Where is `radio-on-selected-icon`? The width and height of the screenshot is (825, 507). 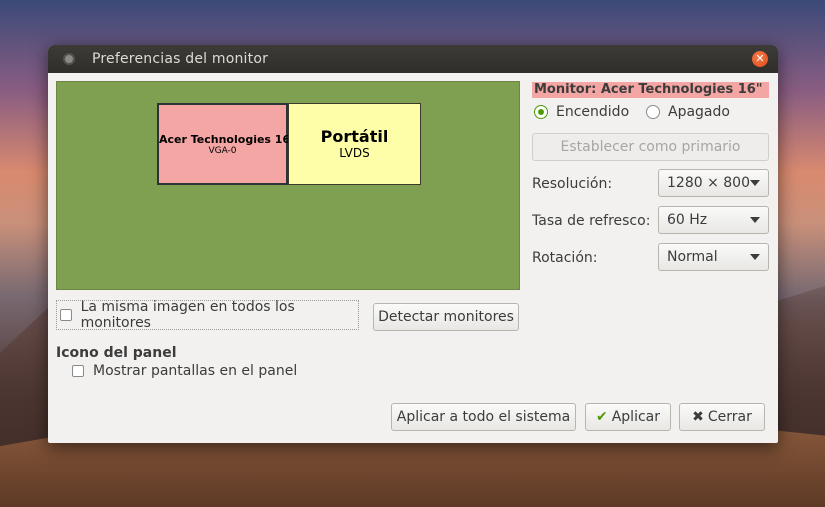
radio-on-selected-icon is located at coordinates (541, 112).